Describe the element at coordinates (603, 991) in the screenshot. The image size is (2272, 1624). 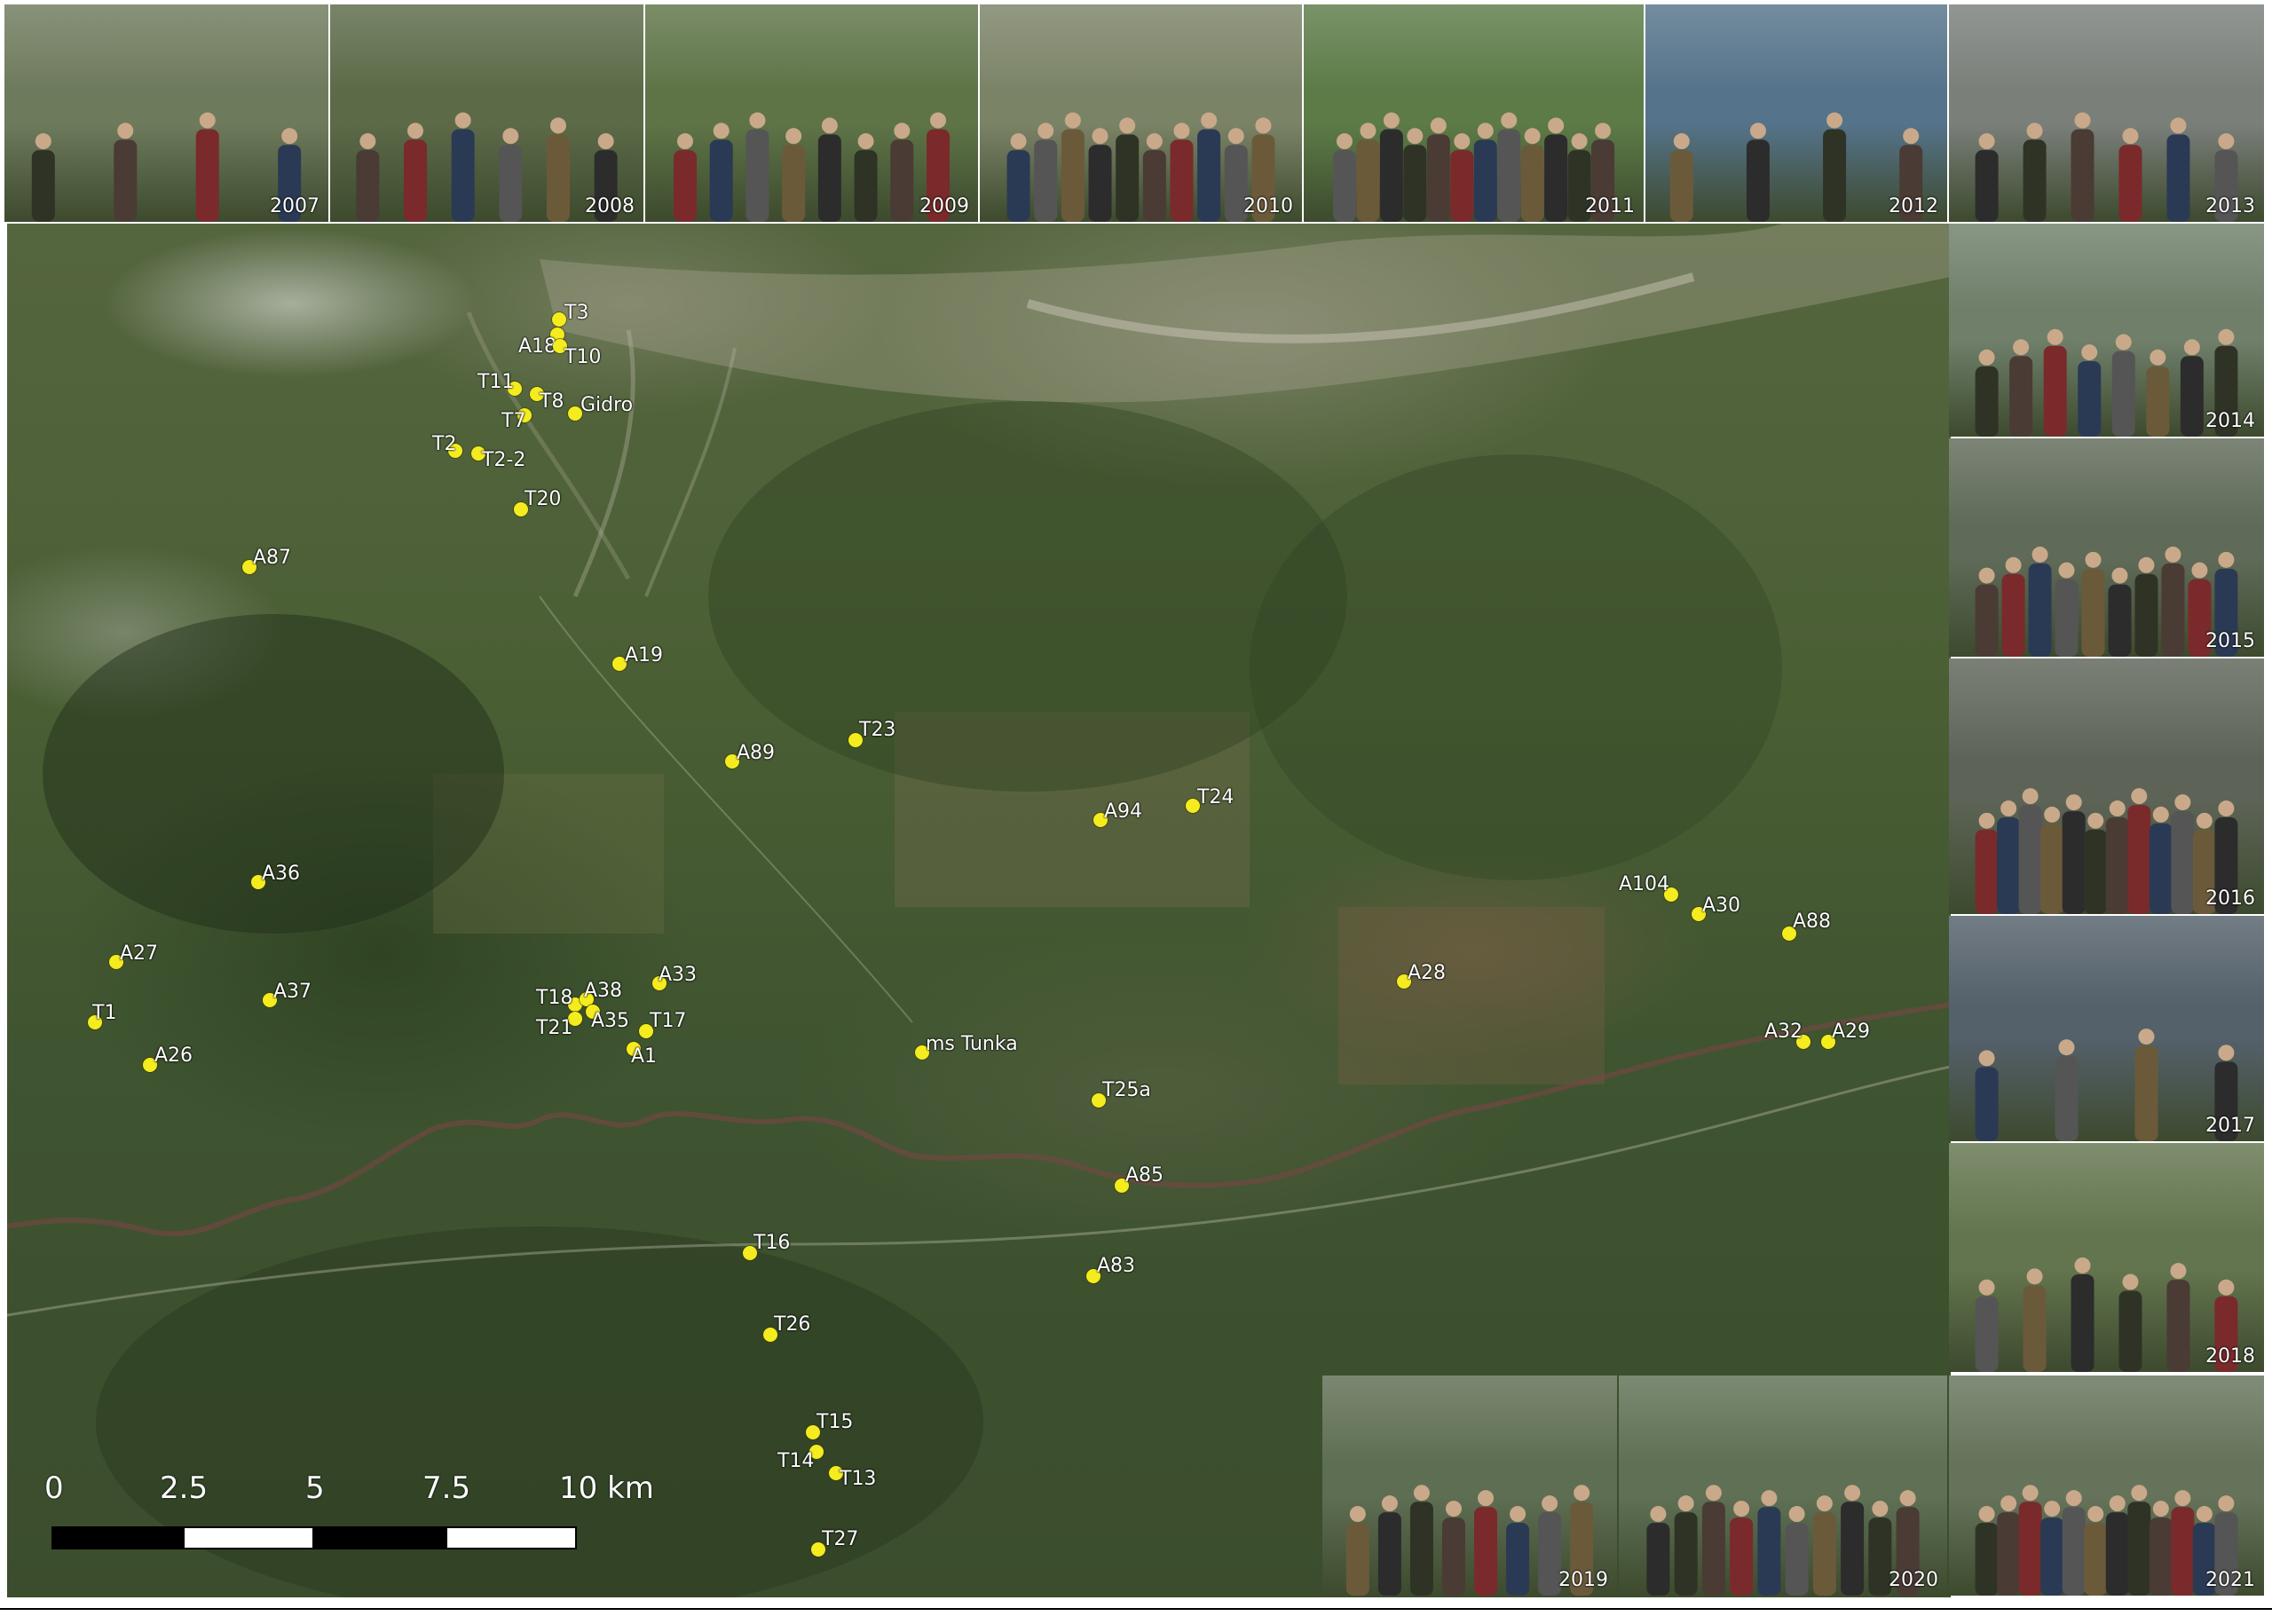
I see `point-label: A38` at that location.